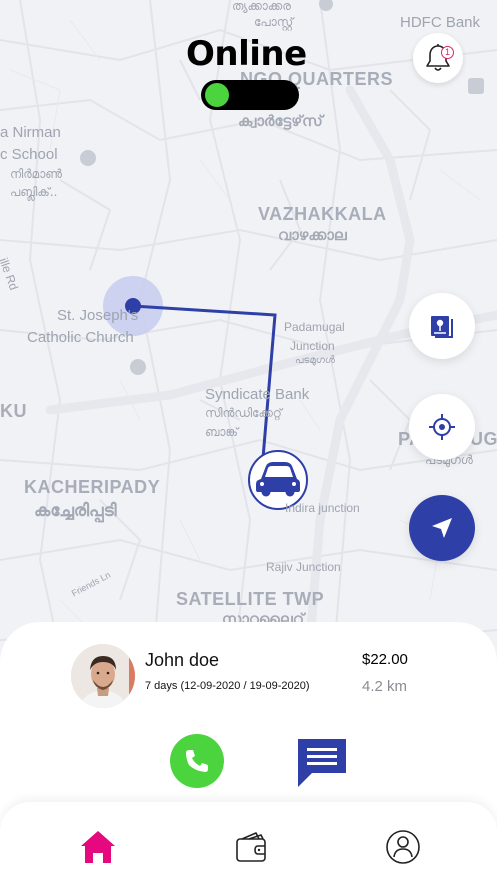  What do you see at coordinates (243, 413) in the screenshot?
I see `map-label: സിൻഡിക്കേറ്റ്` at bounding box center [243, 413].